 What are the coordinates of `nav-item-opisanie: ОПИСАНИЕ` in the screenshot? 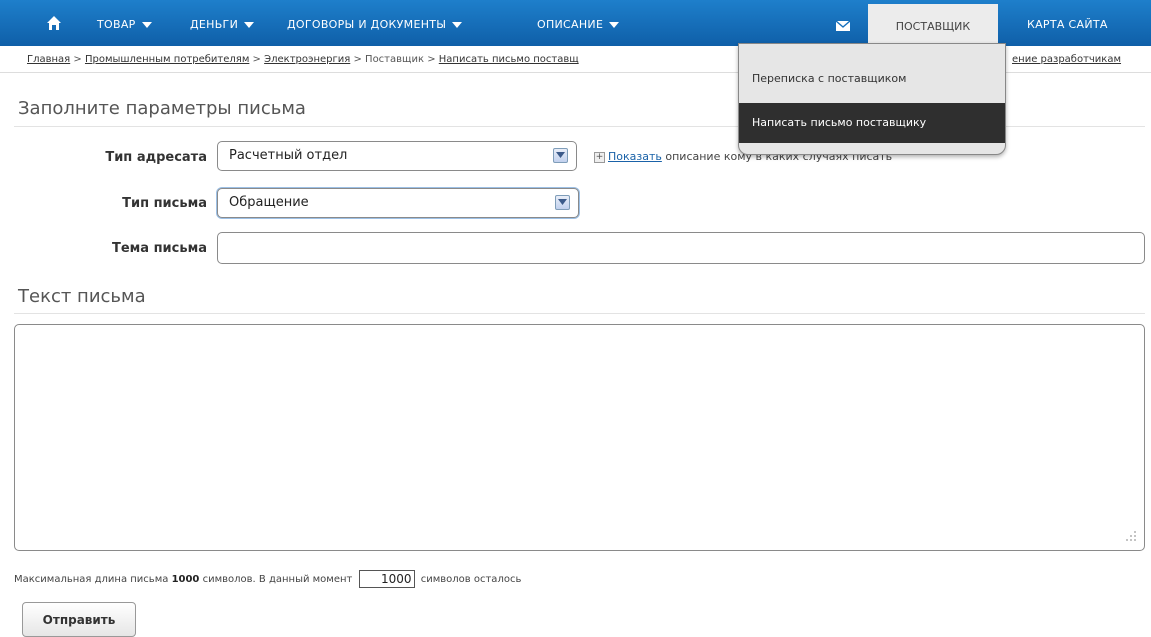 It's located at (578, 23).